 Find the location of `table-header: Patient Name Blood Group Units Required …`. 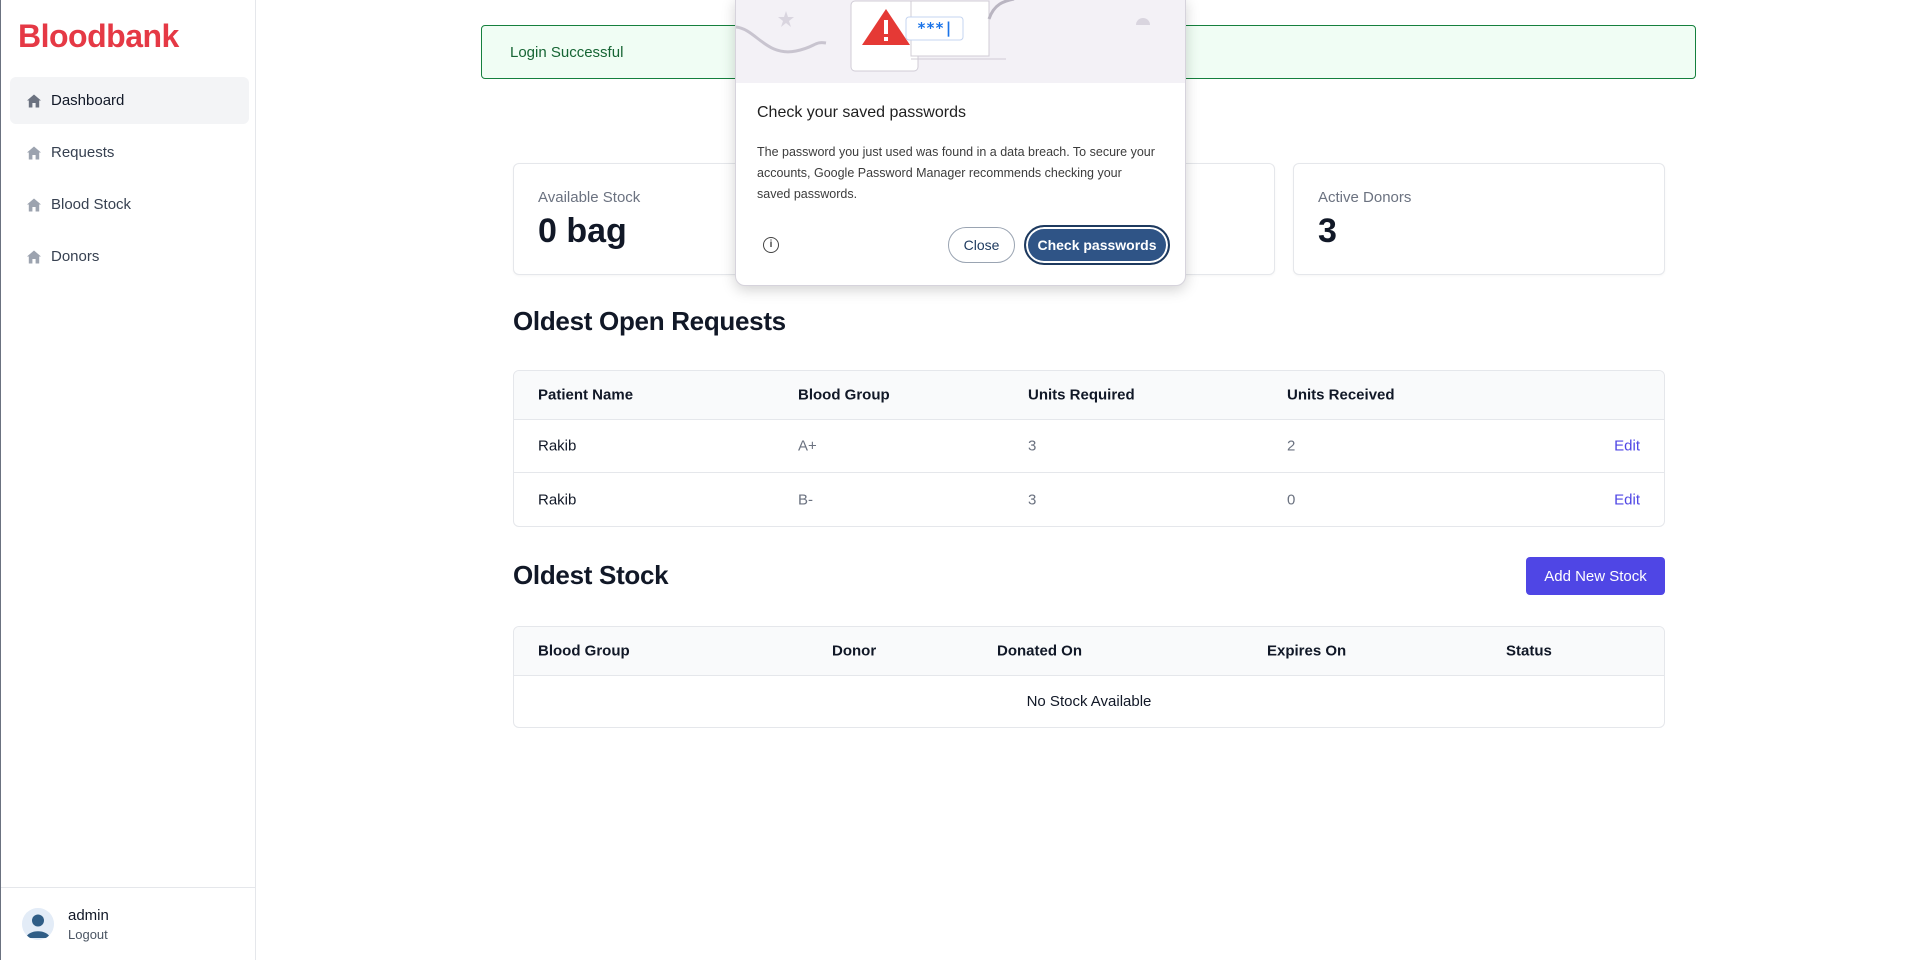

table-header: Patient Name Blood Group Units Required … is located at coordinates (1089, 395).